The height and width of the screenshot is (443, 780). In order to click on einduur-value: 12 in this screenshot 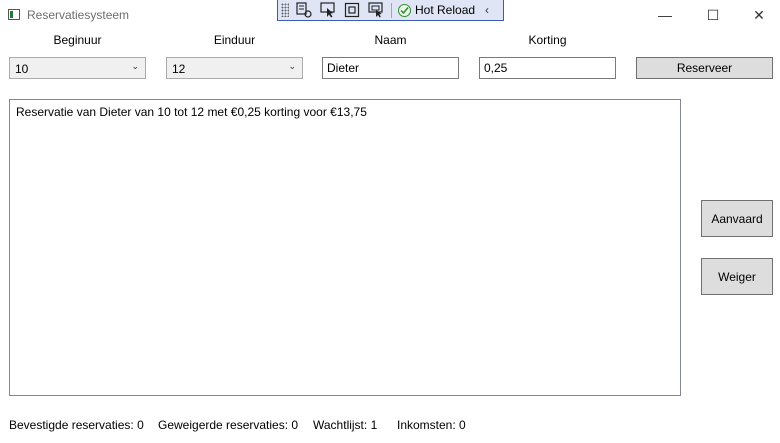, I will do `click(179, 69)`.